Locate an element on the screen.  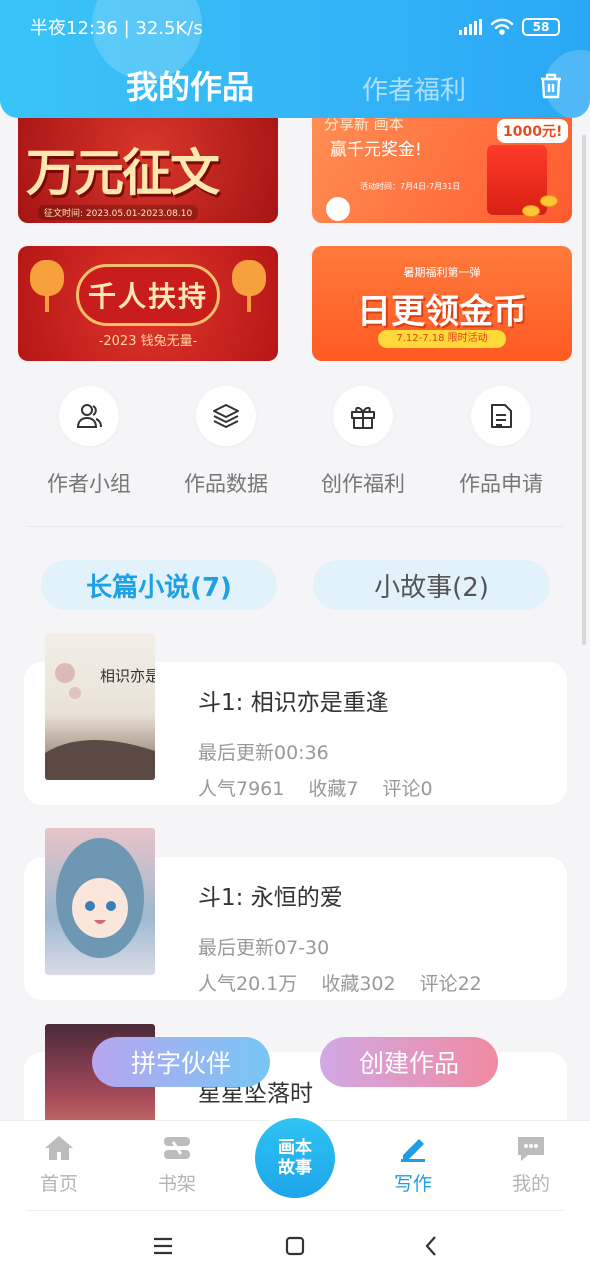
popularity: 人气7961 is located at coordinates (241, 789).